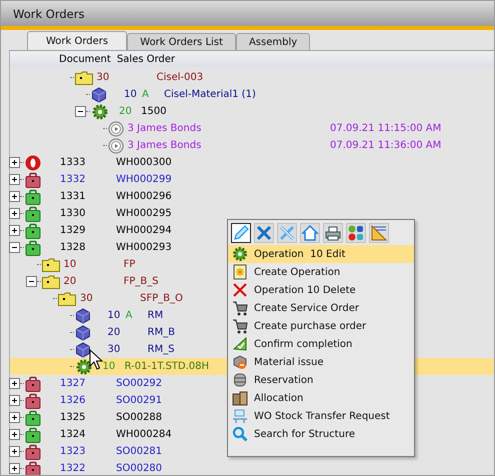 Image resolution: width=495 pixels, height=476 pixels. Describe the element at coordinates (73, 451) in the screenshot. I see `document-number: 1323` at that location.